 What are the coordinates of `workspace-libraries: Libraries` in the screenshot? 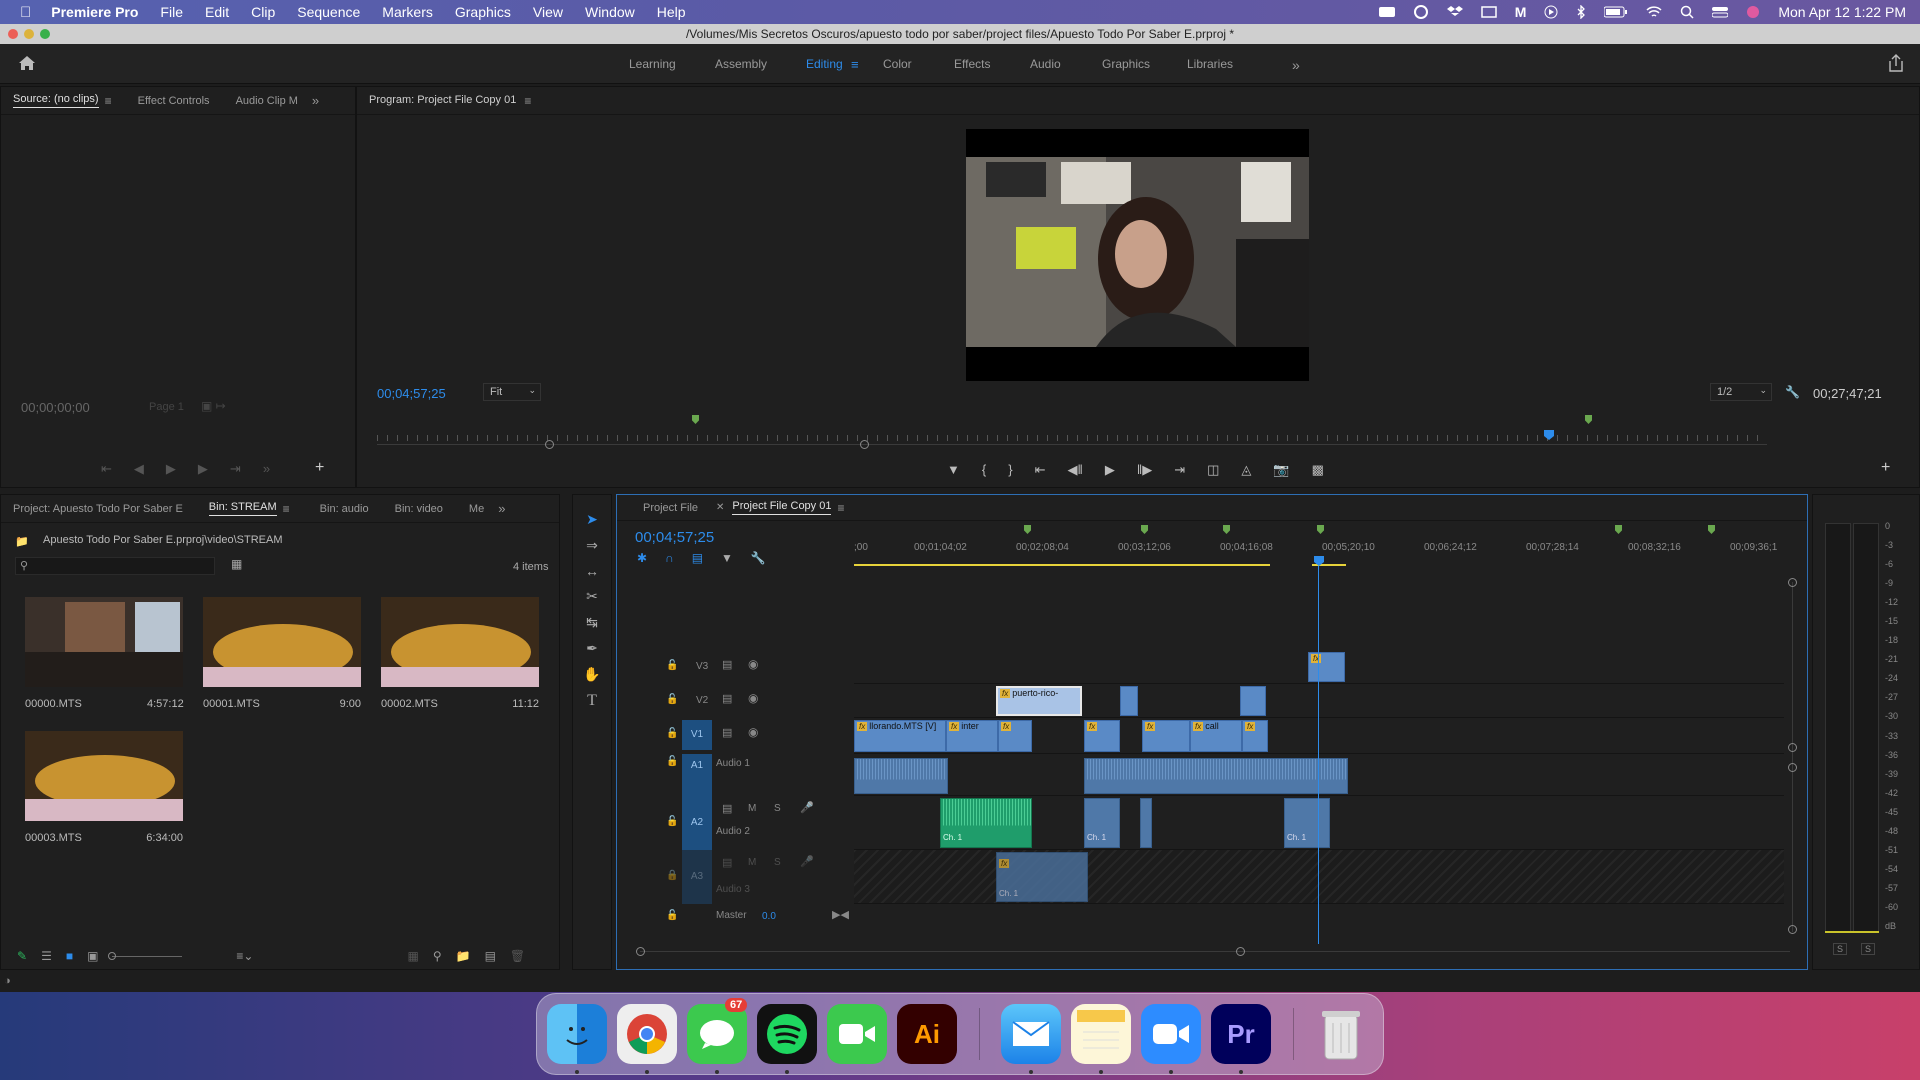 It's located at (1210, 64).